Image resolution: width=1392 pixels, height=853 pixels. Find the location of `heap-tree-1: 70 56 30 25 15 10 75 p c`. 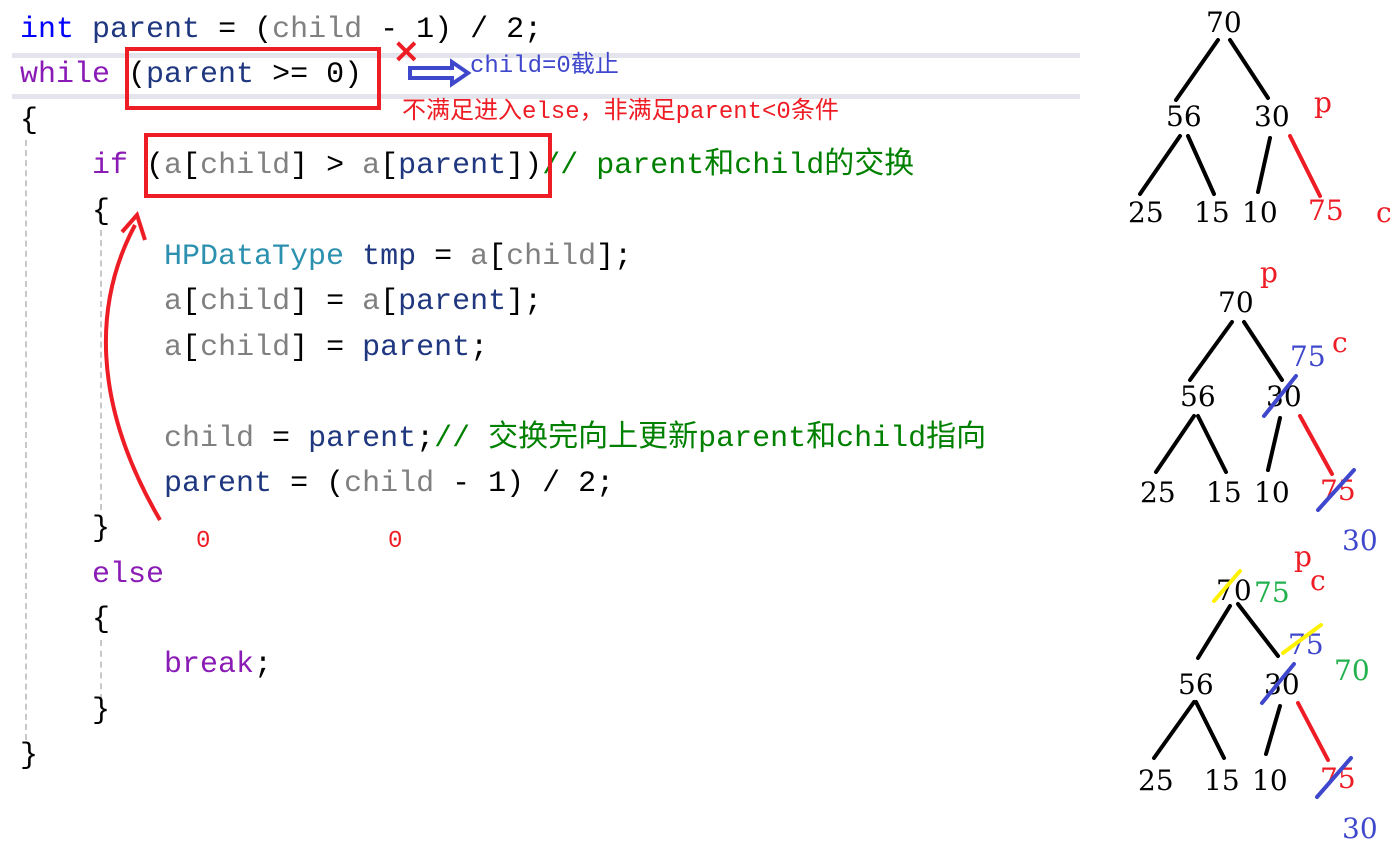

heap-tree-1: 70 56 30 25 15 10 75 p c is located at coordinates (1260, 117).